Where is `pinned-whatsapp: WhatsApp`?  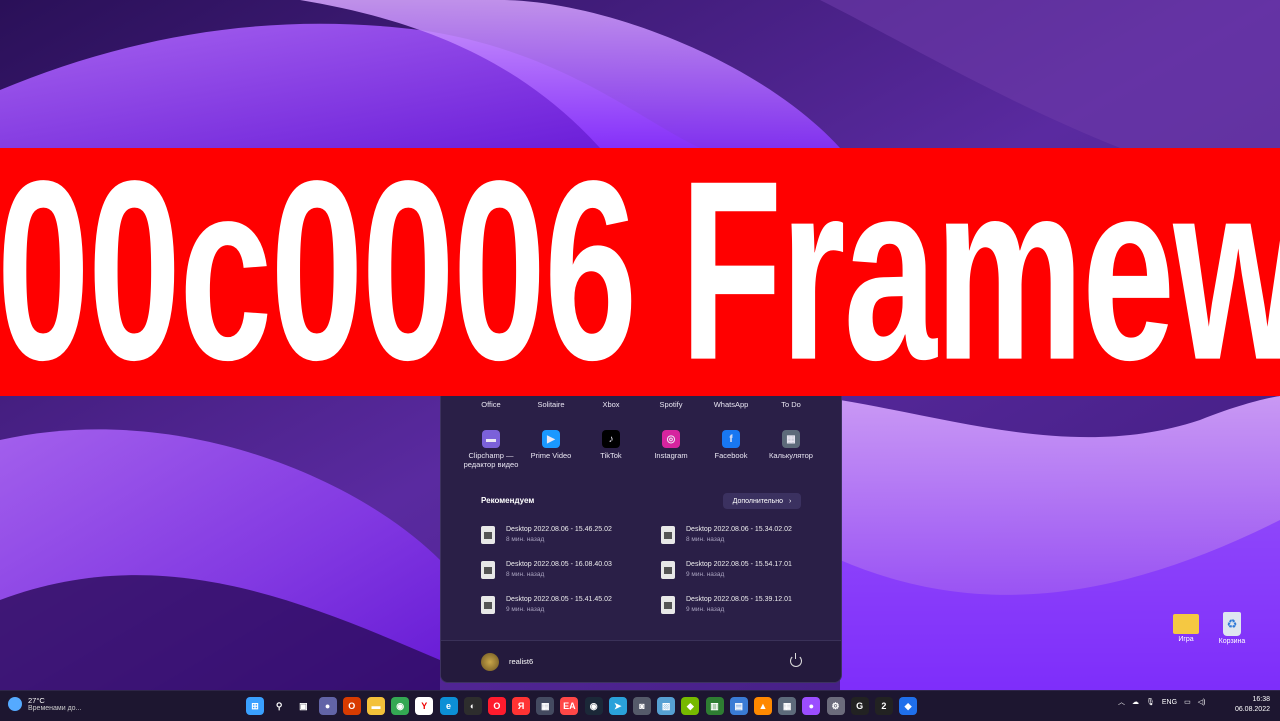 pinned-whatsapp: WhatsApp is located at coordinates (731, 404).